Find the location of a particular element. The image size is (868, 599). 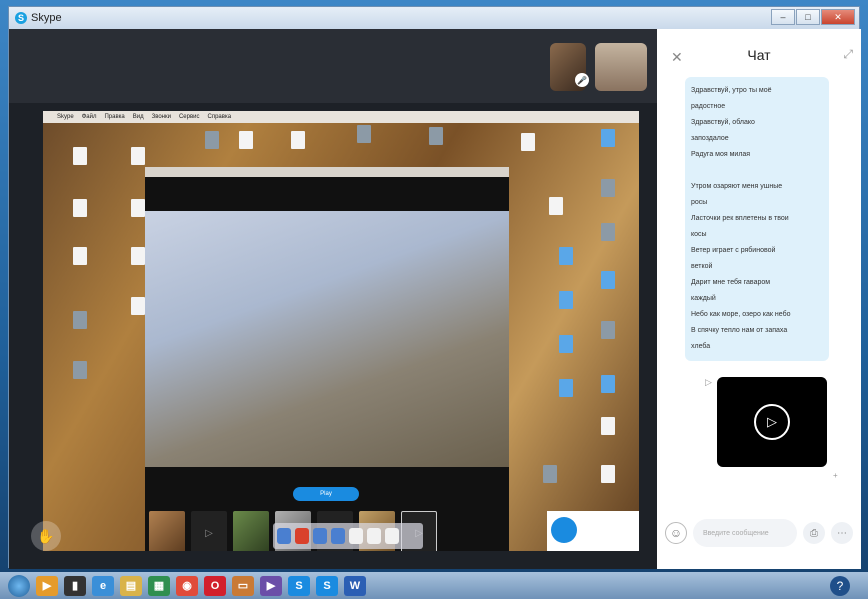

window-controls: – □ ✕ is located at coordinates (813, 17).